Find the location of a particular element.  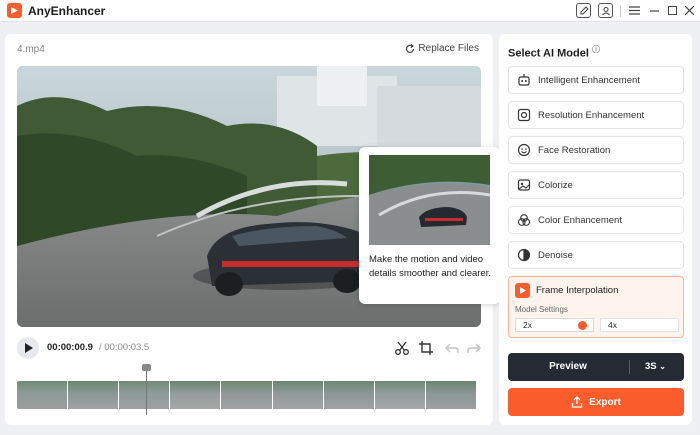

playback-controls: 00:00:00.9 / 00:00:03.5 is located at coordinates (249, 348).